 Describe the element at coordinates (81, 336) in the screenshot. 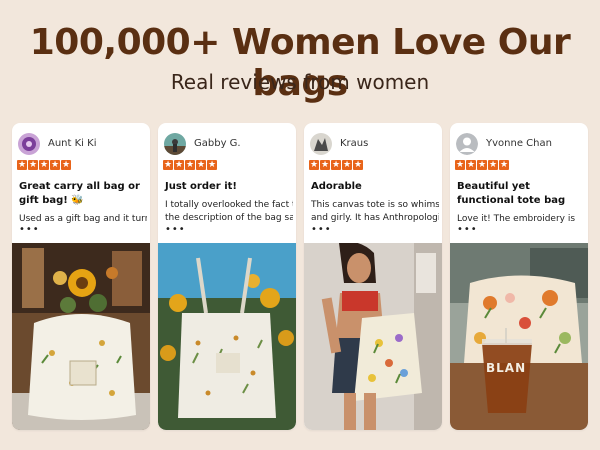

I see `sunflower-tote-photo` at that location.